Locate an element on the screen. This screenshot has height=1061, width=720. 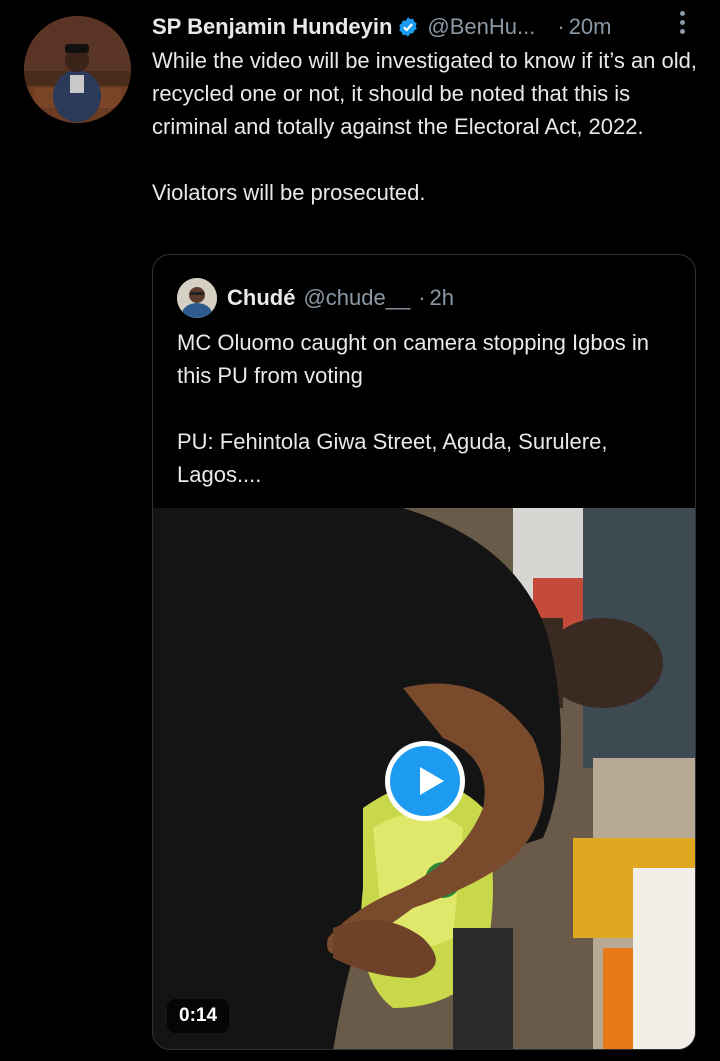
tweet-header: SP Benjamin Hundeyin @BenHu... · 20m is located at coordinates (421, 27).